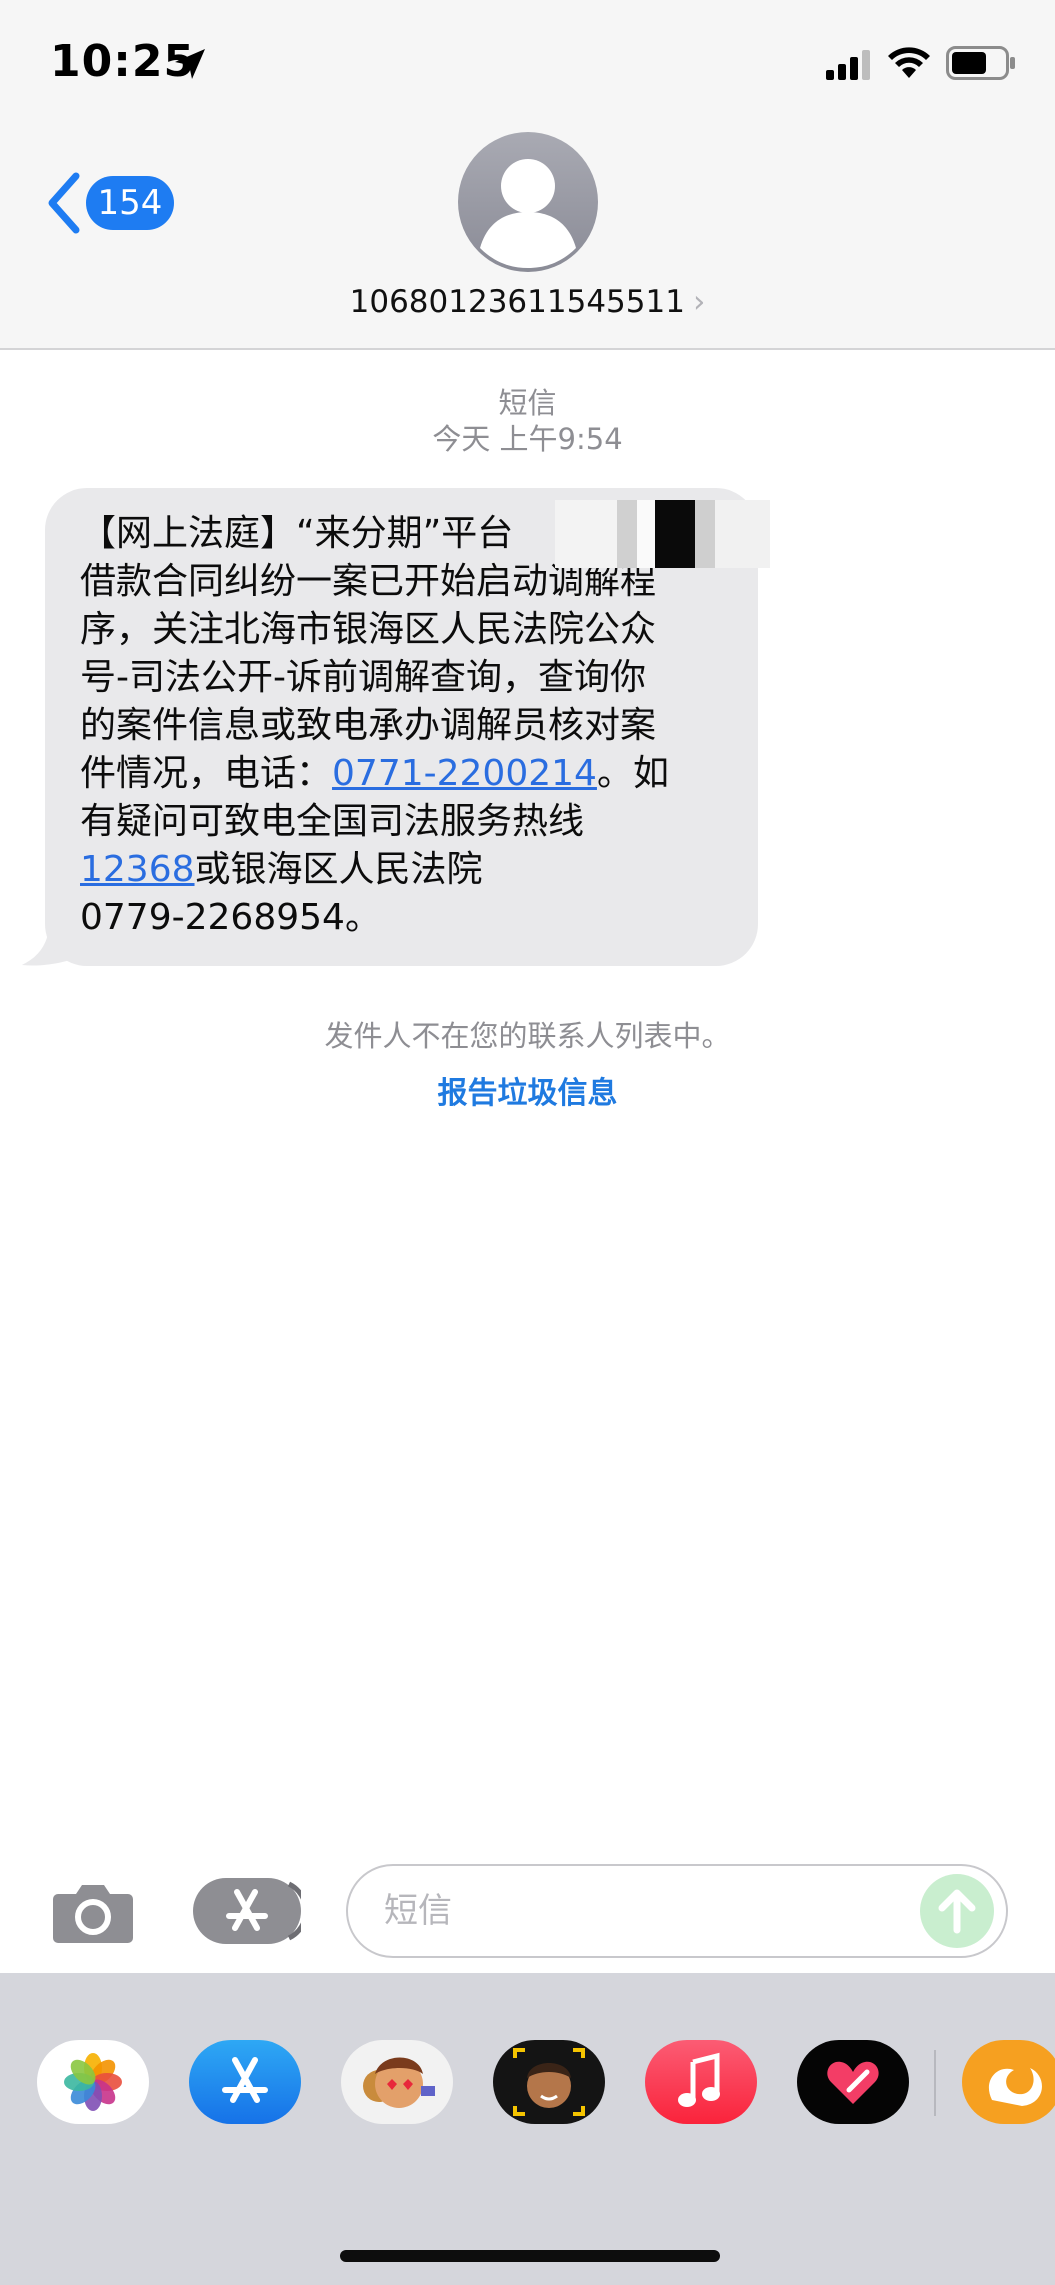  I want to click on photos-icon, so click(93, 2082).